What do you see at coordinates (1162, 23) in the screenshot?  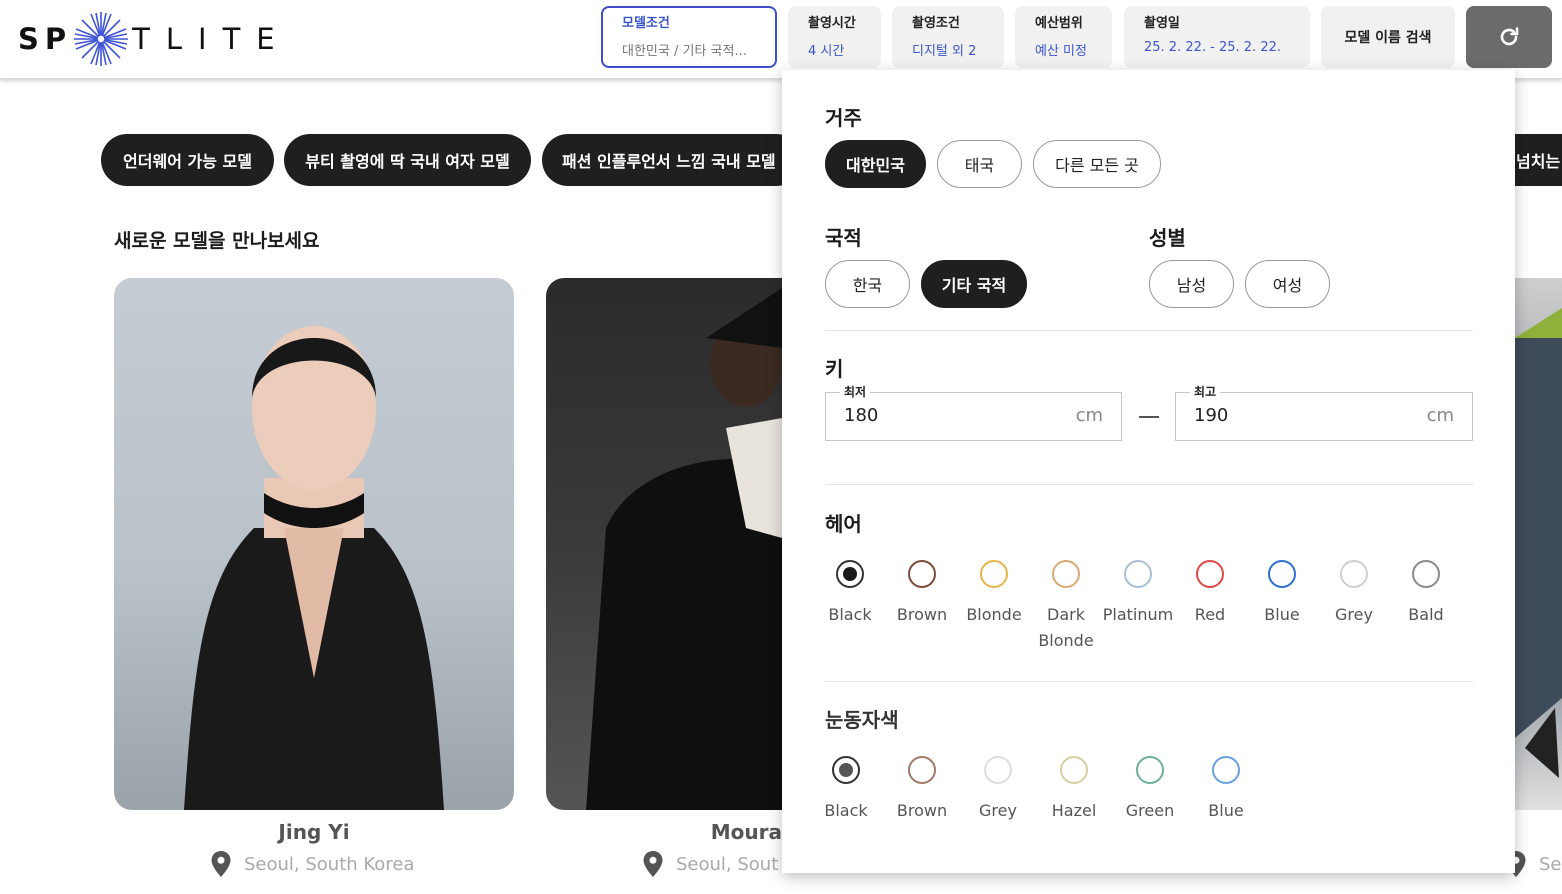 I see `filter-label: 촬영일` at bounding box center [1162, 23].